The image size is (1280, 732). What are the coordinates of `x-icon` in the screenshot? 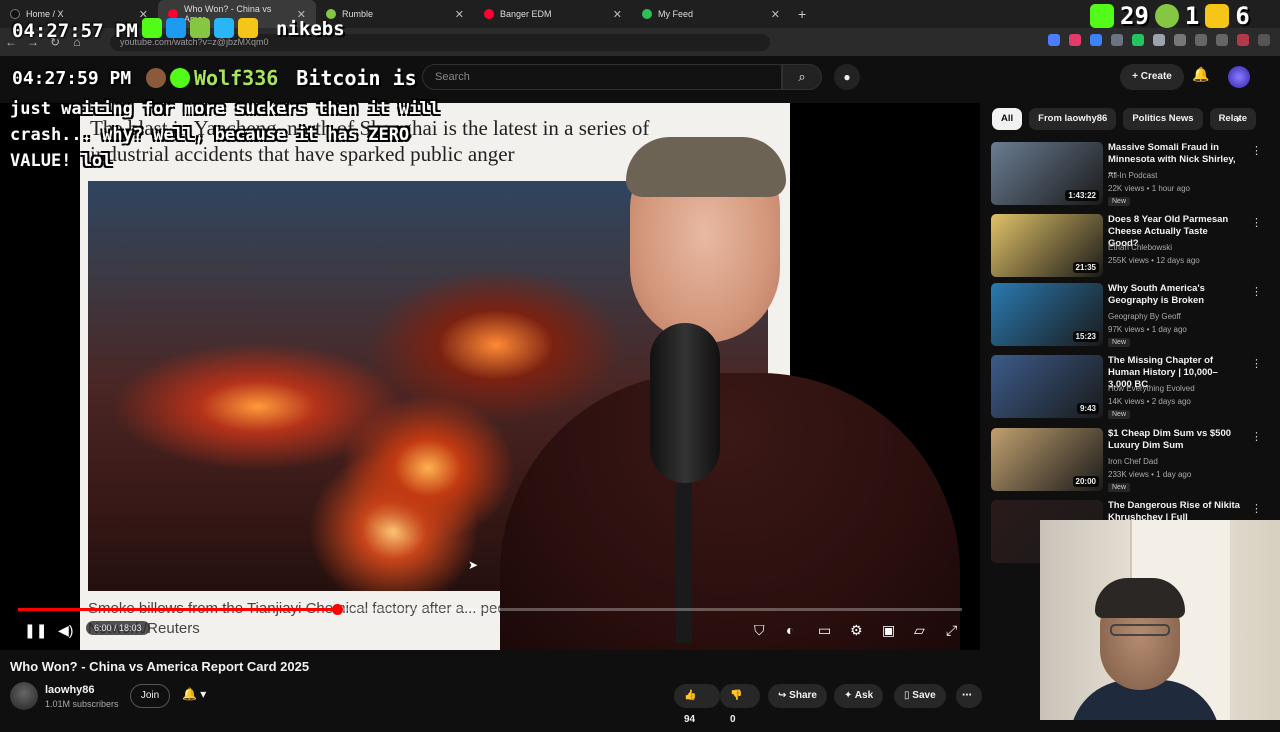 It's located at (176, 28).